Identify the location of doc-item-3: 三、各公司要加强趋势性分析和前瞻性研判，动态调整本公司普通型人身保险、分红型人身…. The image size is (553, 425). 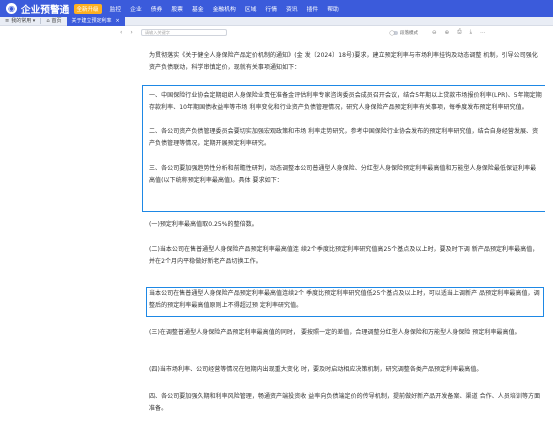
(343, 174).